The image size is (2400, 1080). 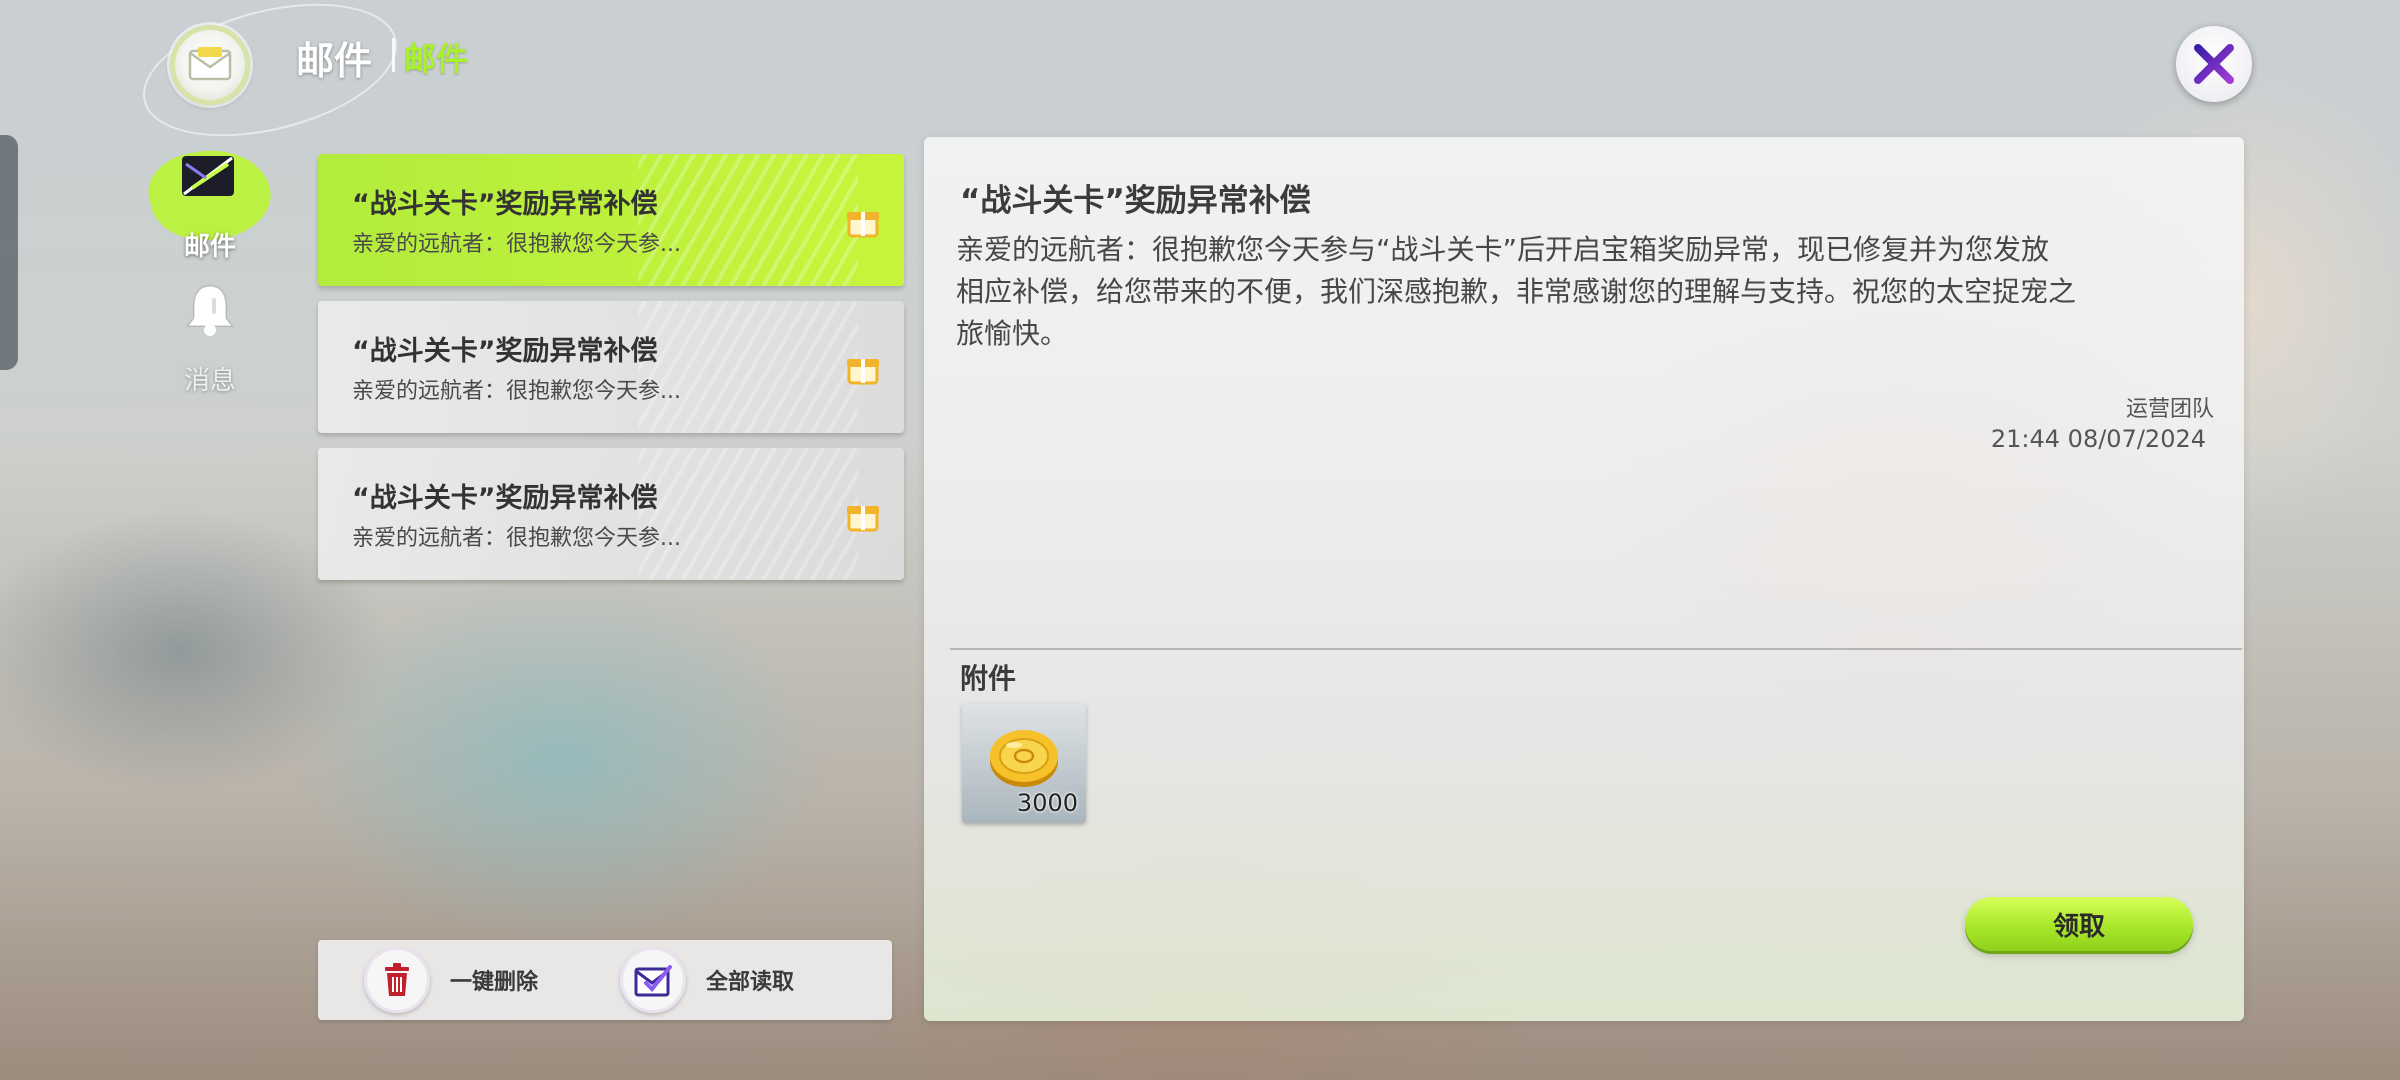 I want to click on delete-all-icon-circle, so click(x=397, y=980).